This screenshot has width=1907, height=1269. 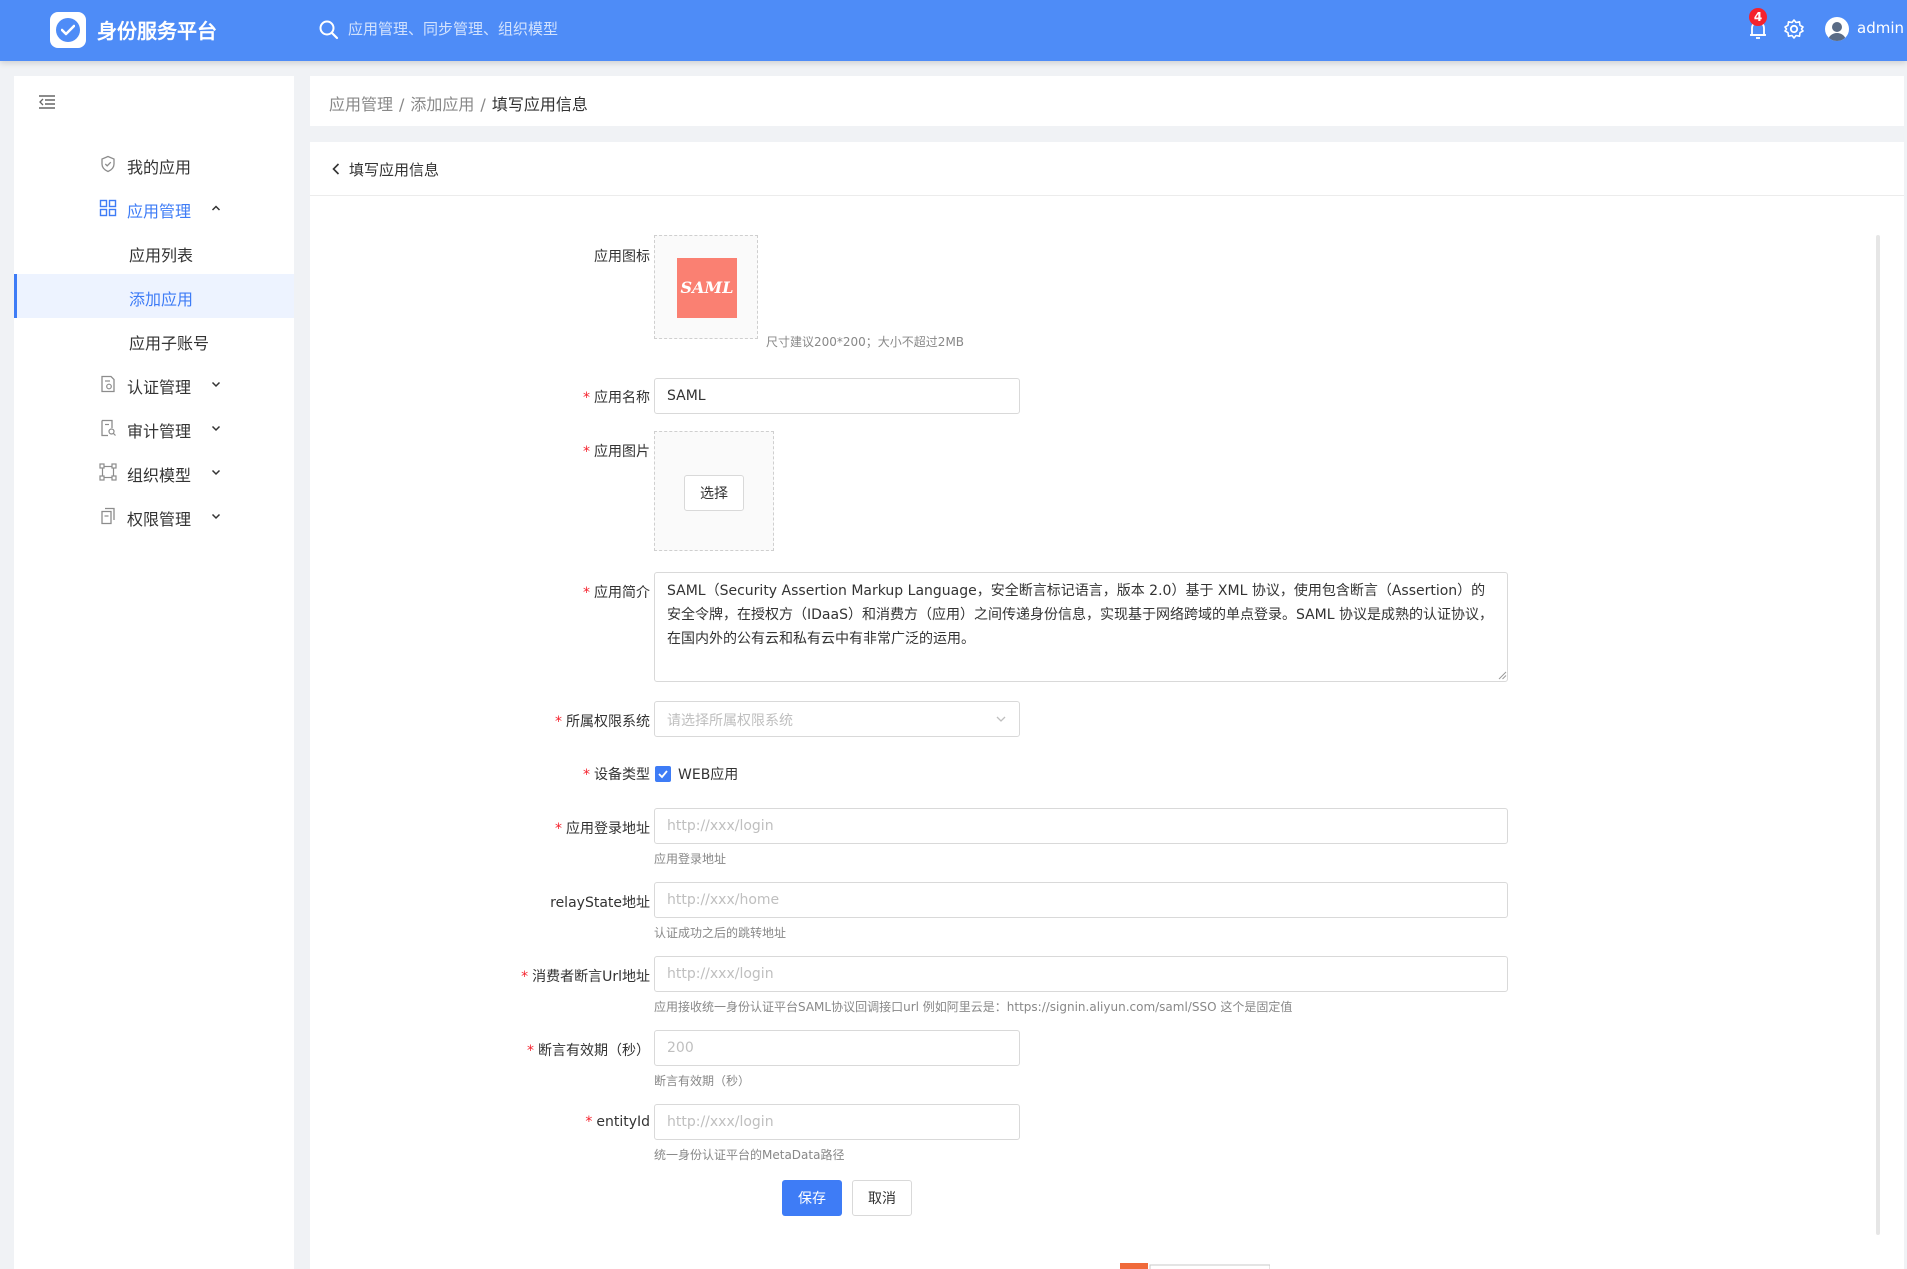 I want to click on sidebar-item-auth-management: 认证管理, so click(x=154, y=384).